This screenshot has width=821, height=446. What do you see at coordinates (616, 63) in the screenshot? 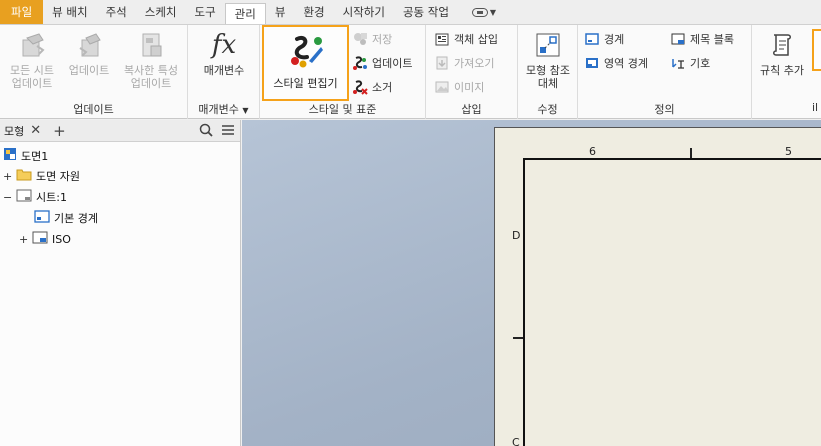
I see `define-zone-border-button: 영역 경계` at bounding box center [616, 63].